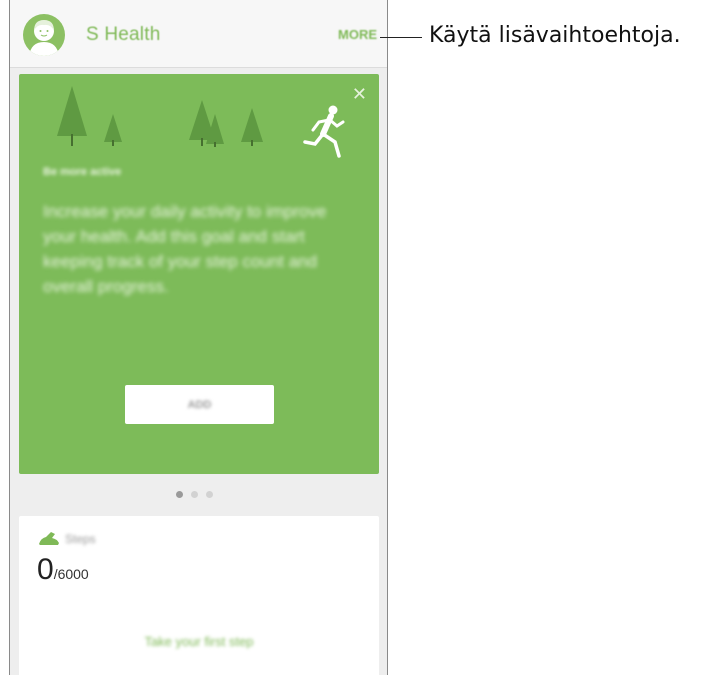 The width and height of the screenshot is (701, 675). What do you see at coordinates (44, 38) in the screenshot?
I see `person-icon` at bounding box center [44, 38].